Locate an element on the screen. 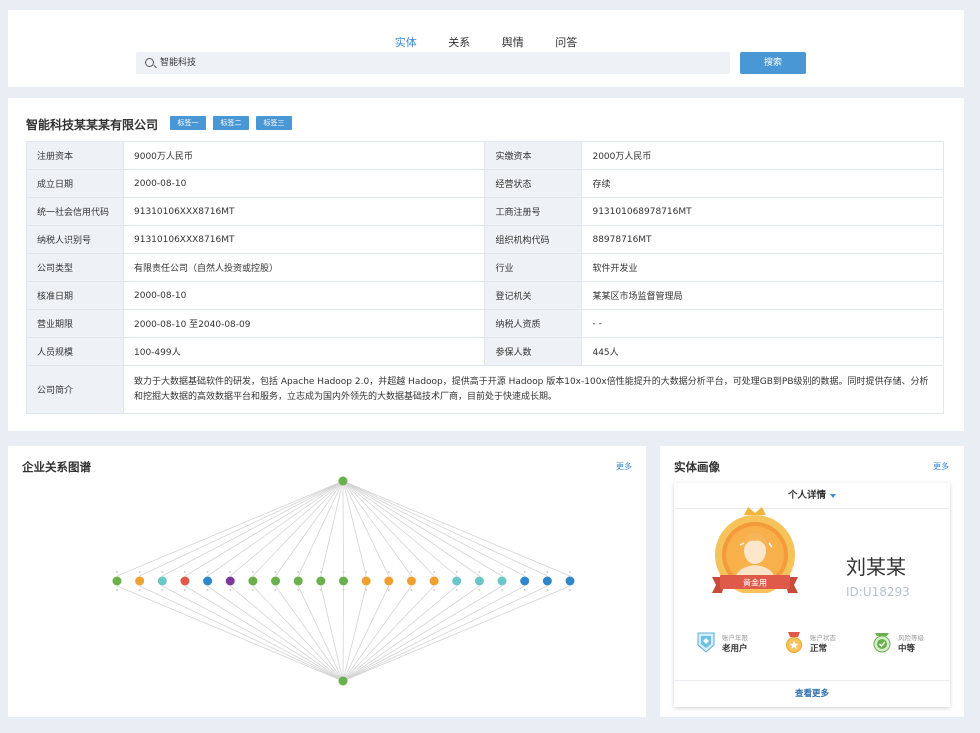 The height and width of the screenshot is (733, 980). info-value: 有限责任公司（自然人投资或控股） is located at coordinates (304, 267).